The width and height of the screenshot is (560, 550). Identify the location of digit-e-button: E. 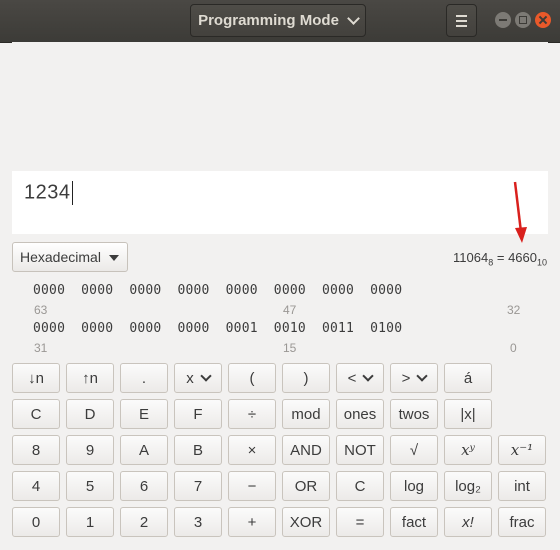
(144, 414).